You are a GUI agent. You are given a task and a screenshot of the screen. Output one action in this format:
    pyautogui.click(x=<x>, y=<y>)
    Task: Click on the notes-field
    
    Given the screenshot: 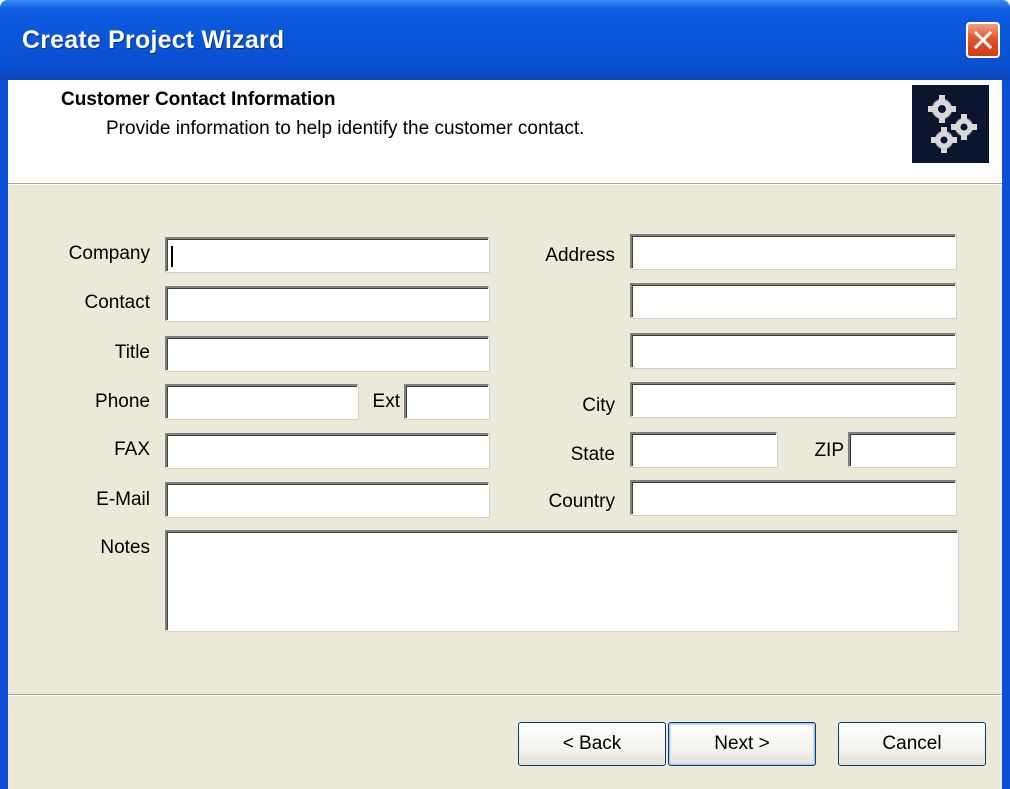 What is the action you would take?
    pyautogui.click(x=561, y=580)
    